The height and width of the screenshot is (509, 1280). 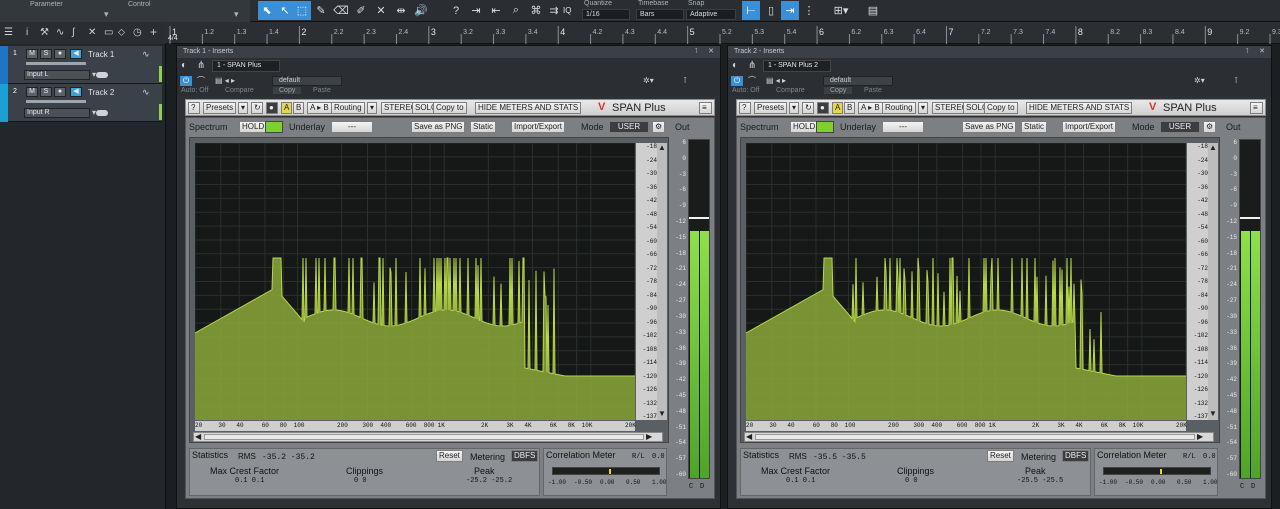 What do you see at coordinates (421, 10) in the screenshot?
I see `listen-tool-button: 🔊` at bounding box center [421, 10].